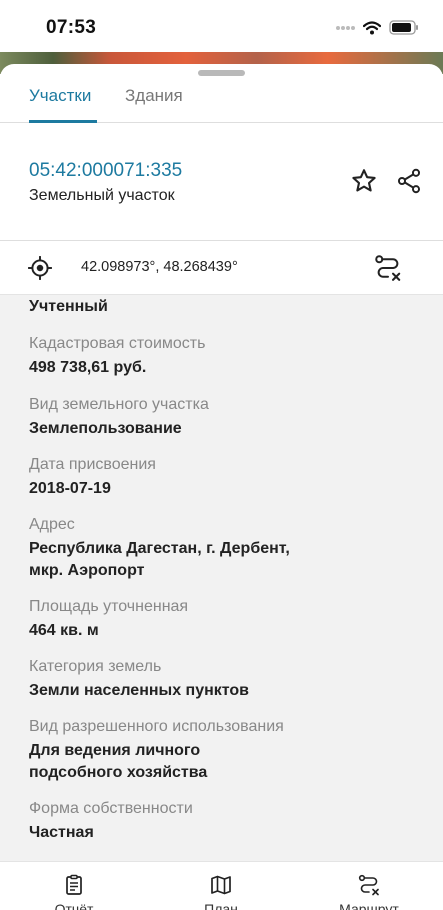 The image size is (443, 910). What do you see at coordinates (117, 343) in the screenshot?
I see `cadastral-cost-label: Кадастровая стоимость` at bounding box center [117, 343].